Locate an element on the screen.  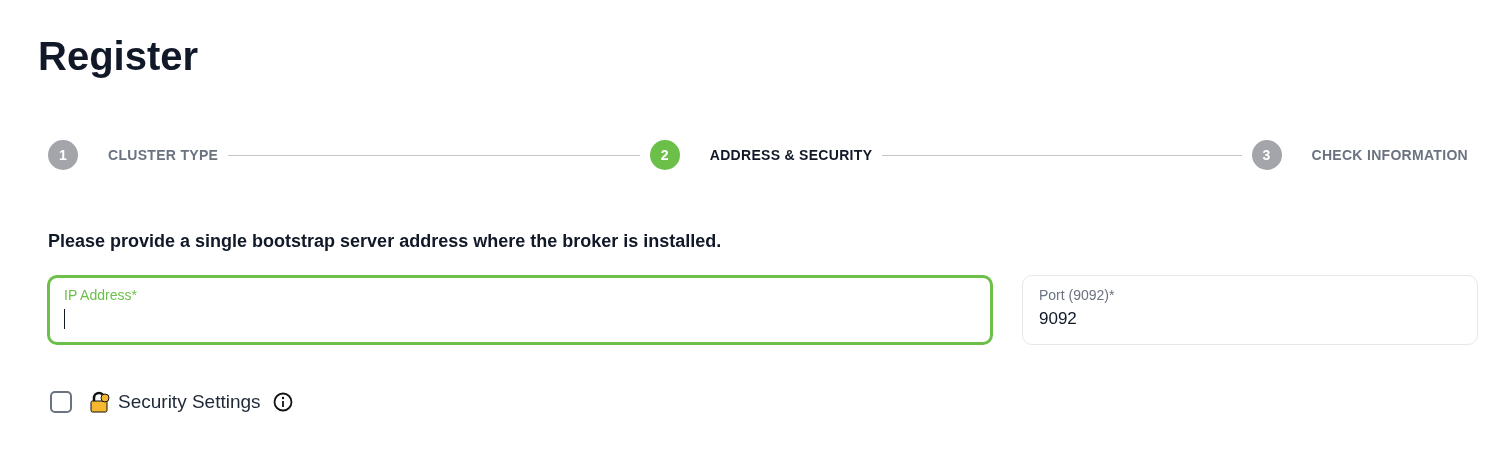
lock-key-icon is located at coordinates (100, 402).